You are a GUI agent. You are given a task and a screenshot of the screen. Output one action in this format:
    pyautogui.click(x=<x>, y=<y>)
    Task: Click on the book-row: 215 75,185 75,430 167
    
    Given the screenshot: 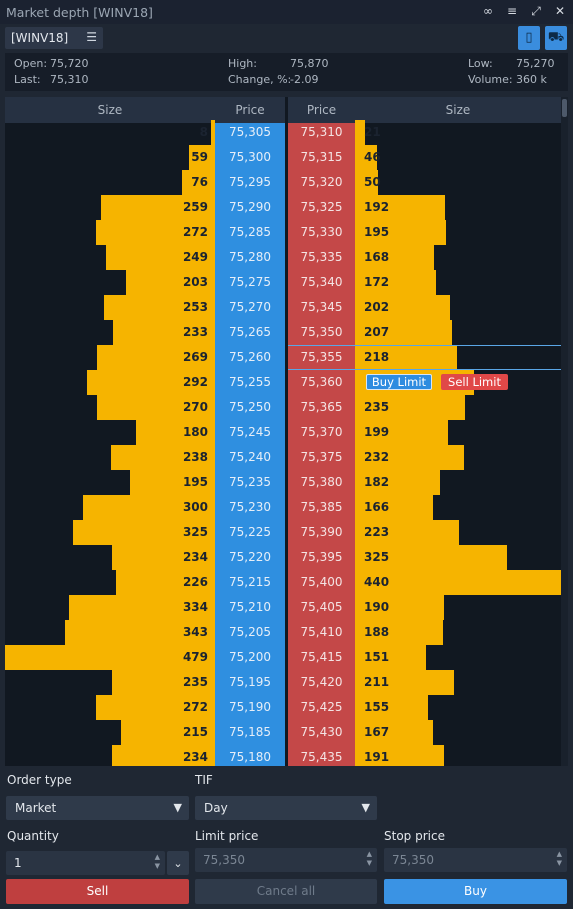 What is the action you would take?
    pyautogui.click(x=283, y=732)
    